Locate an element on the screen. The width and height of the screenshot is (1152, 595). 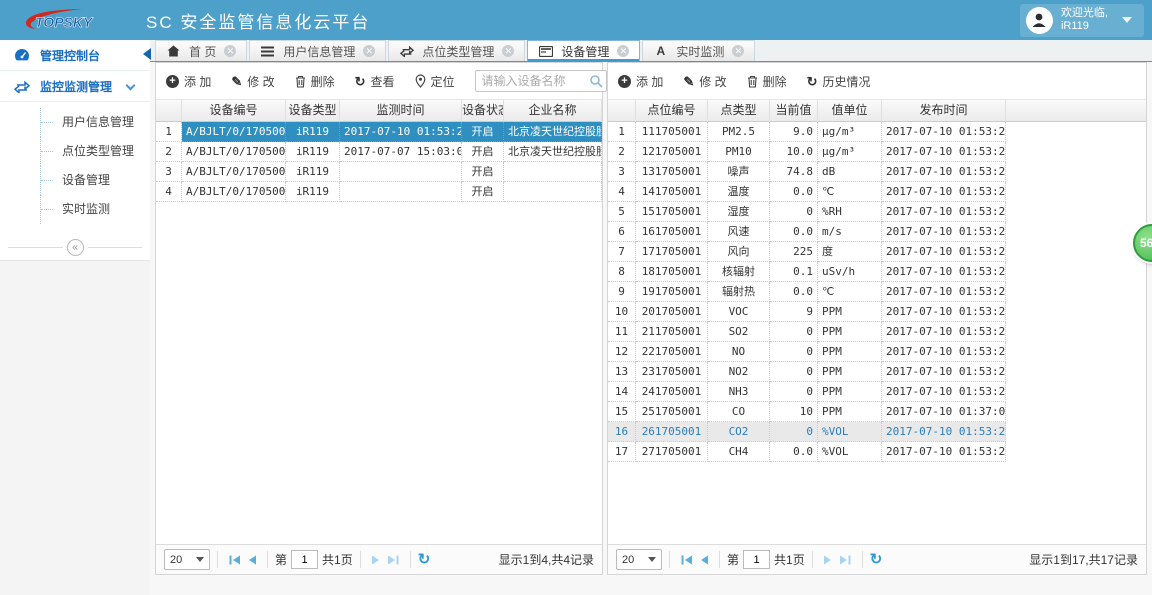
table-row: 8 181705001 核辐射 0.1 uSv/h 2017-07-10 01:53:21 is located at coordinates (877, 272).